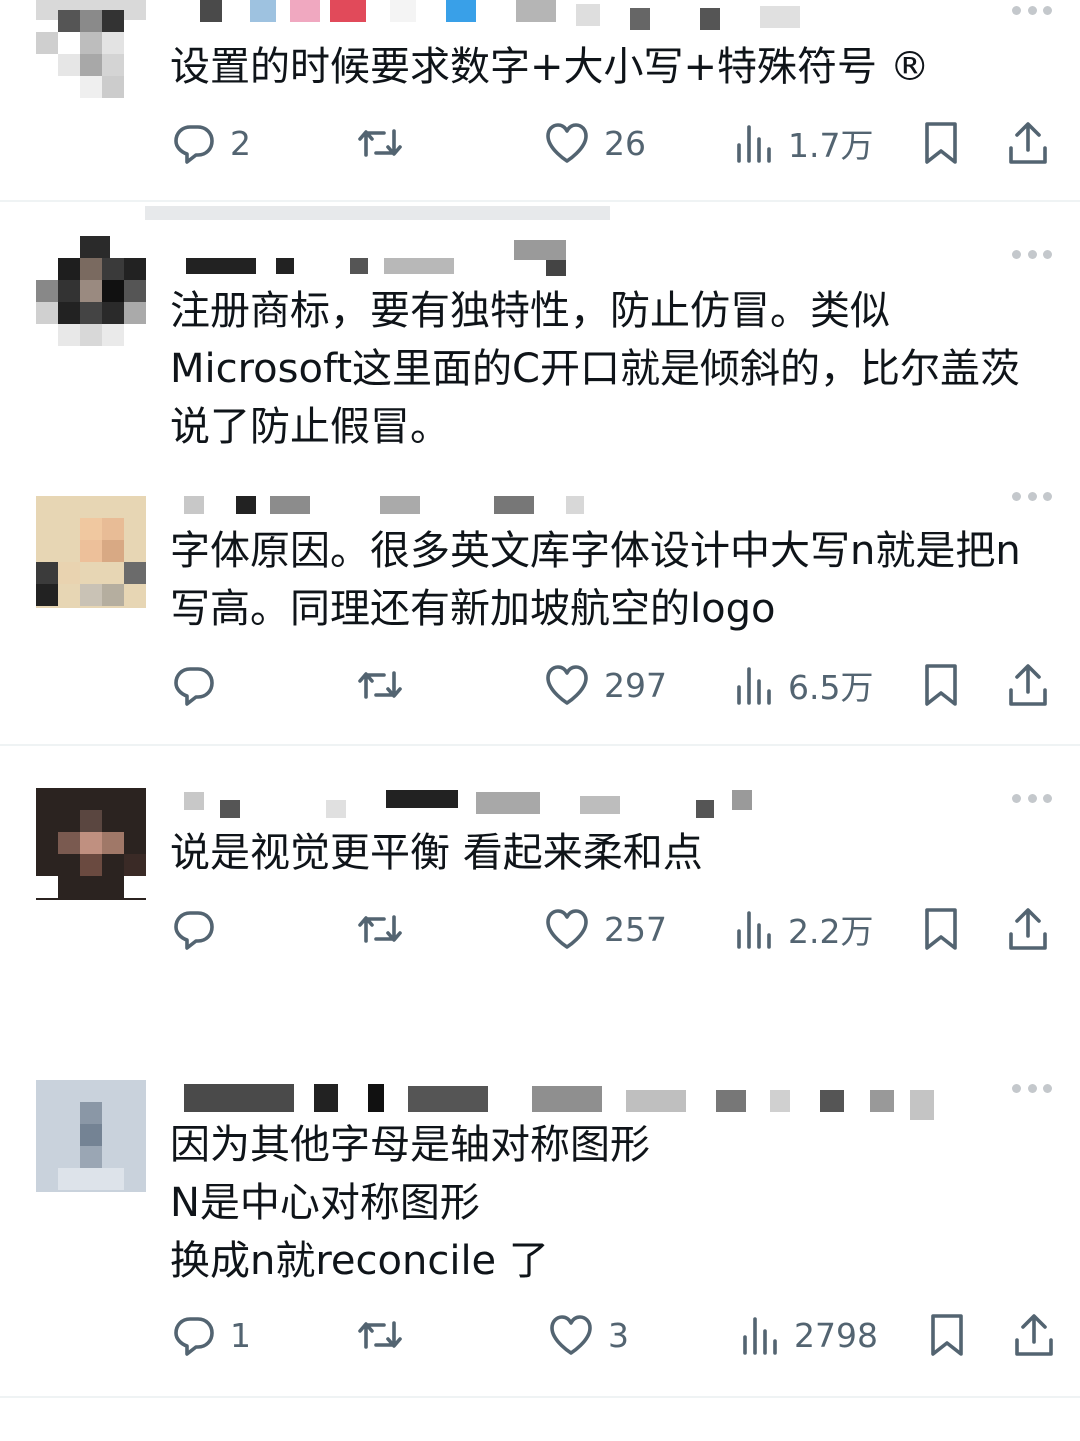 The image size is (1080, 1441). I want to click on like-button: 297, so click(605, 685).